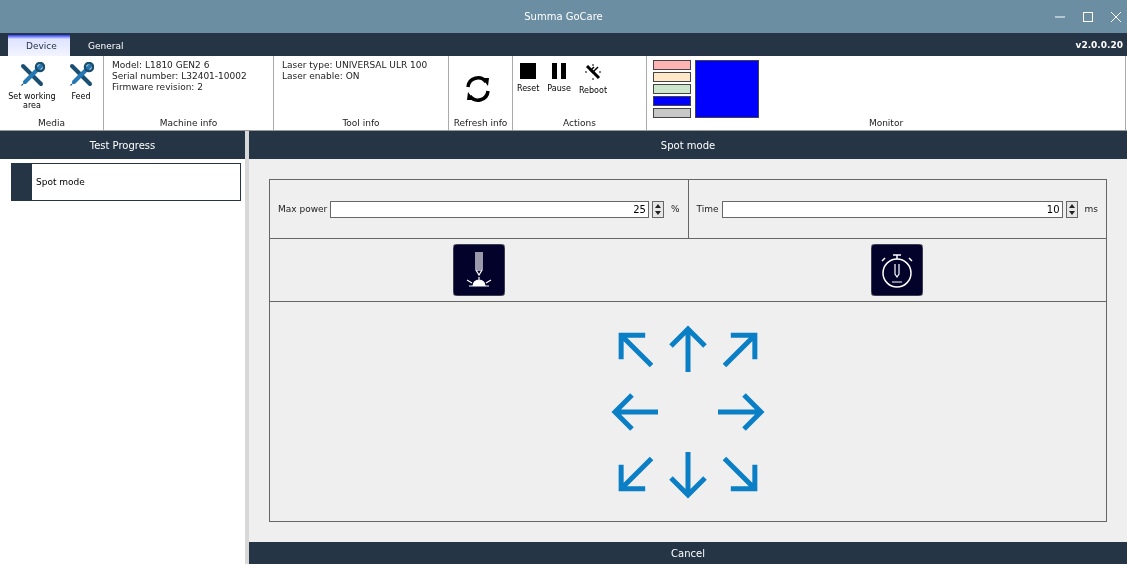  What do you see at coordinates (179, 77) in the screenshot?
I see `info-text: Model: L1810 GEN2 6 Serial number: L32401-10002 Firmware revision: 2` at bounding box center [179, 77].